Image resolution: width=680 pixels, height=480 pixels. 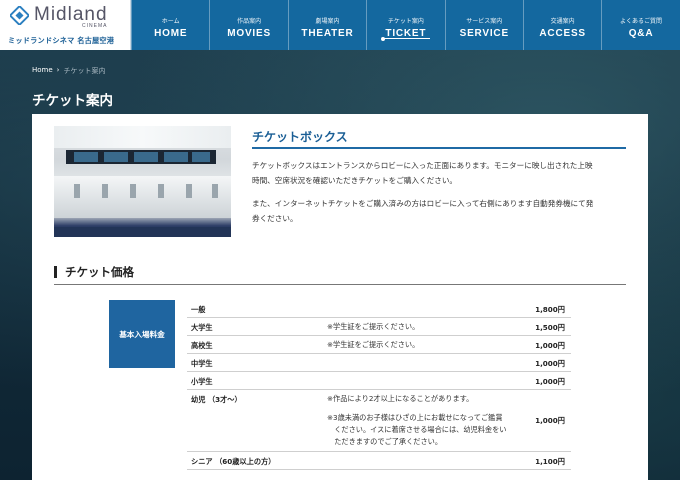 I want to click on logo-mark-icon, so click(x=19, y=15).